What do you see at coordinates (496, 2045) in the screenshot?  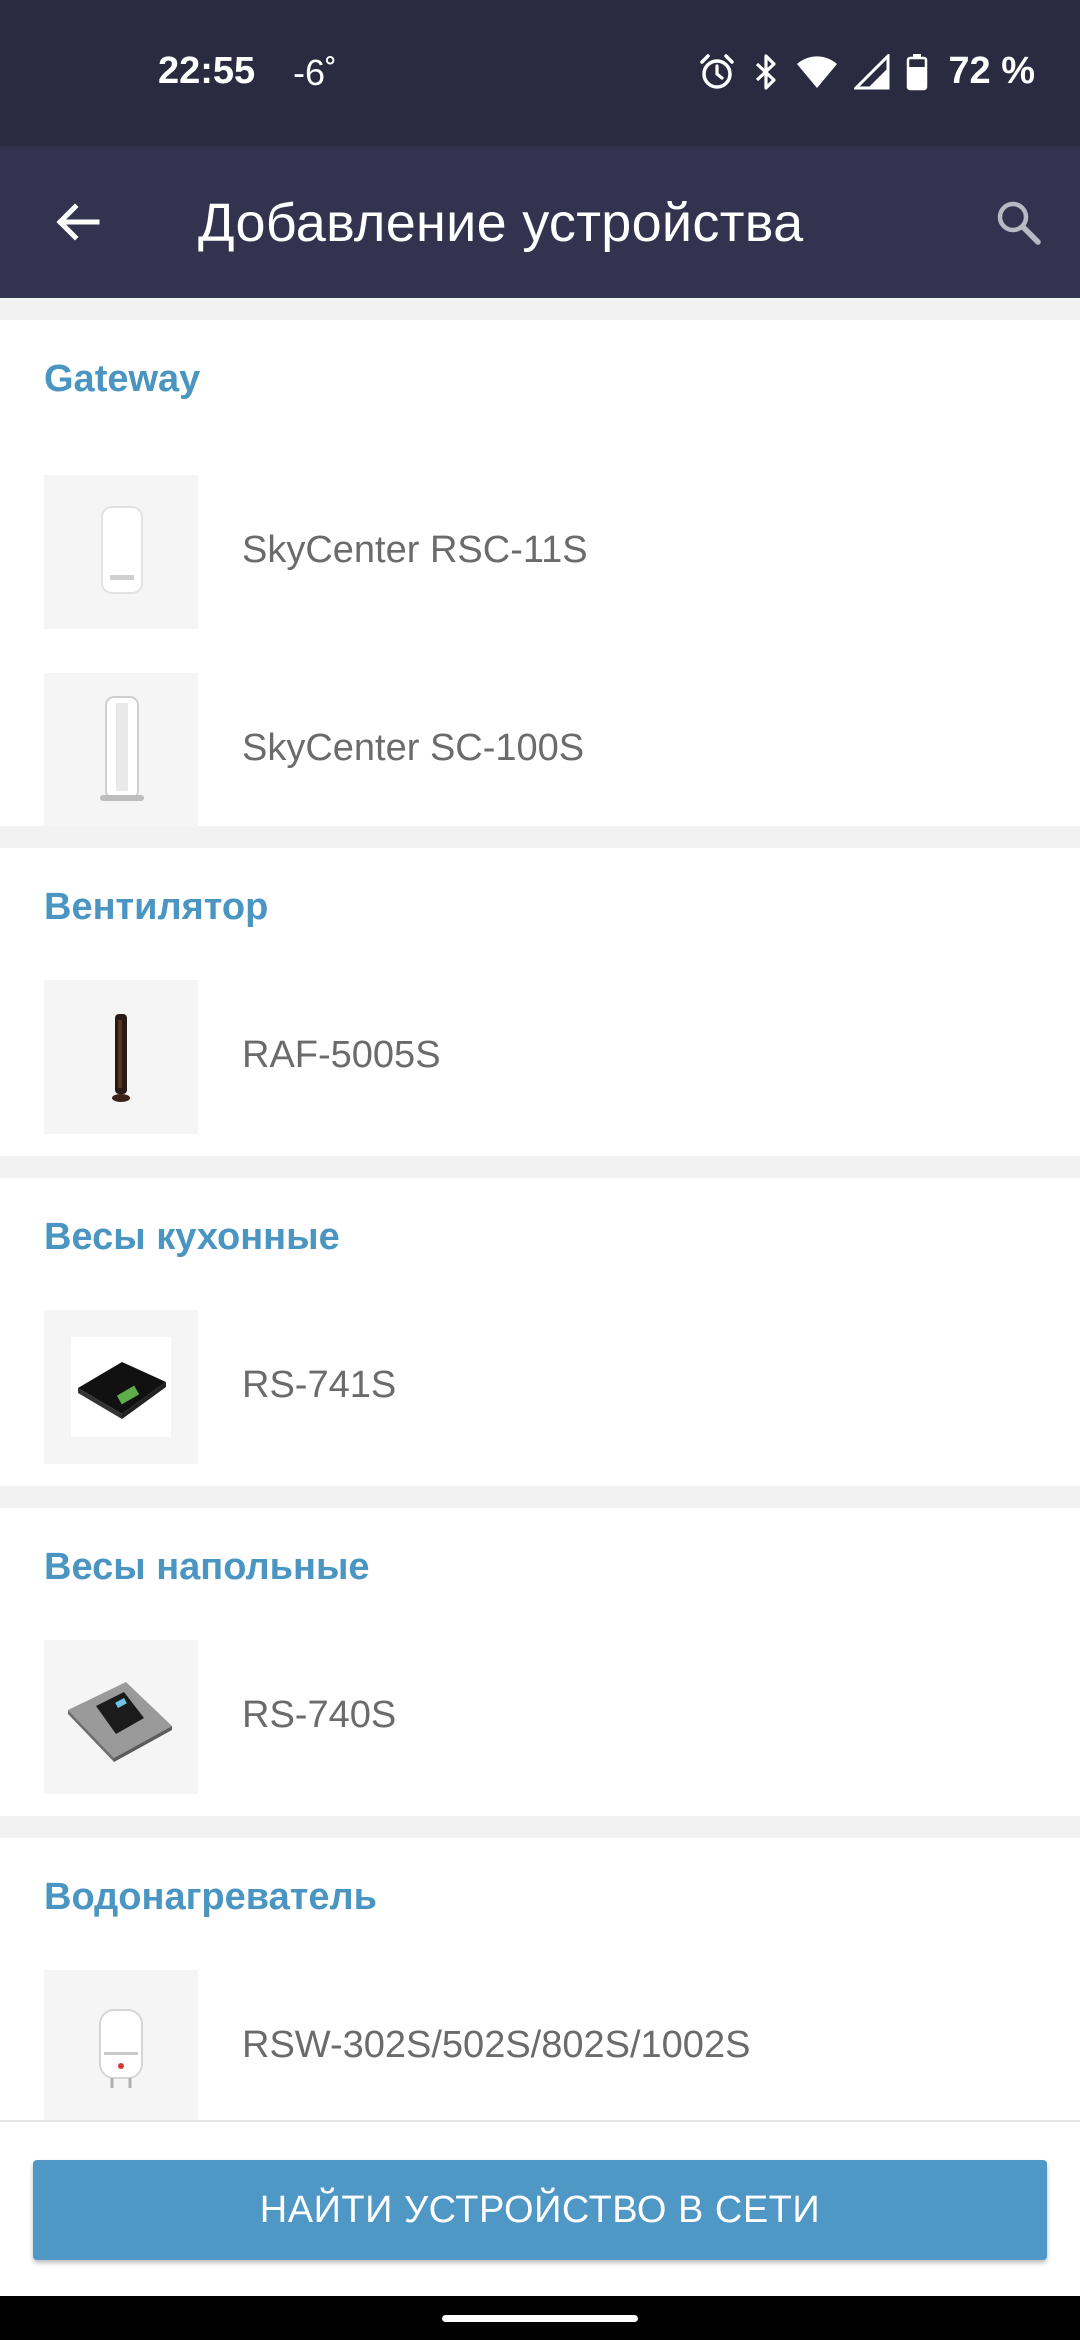 I see `device-name: RSW-302S/502S/802S/1002S` at bounding box center [496, 2045].